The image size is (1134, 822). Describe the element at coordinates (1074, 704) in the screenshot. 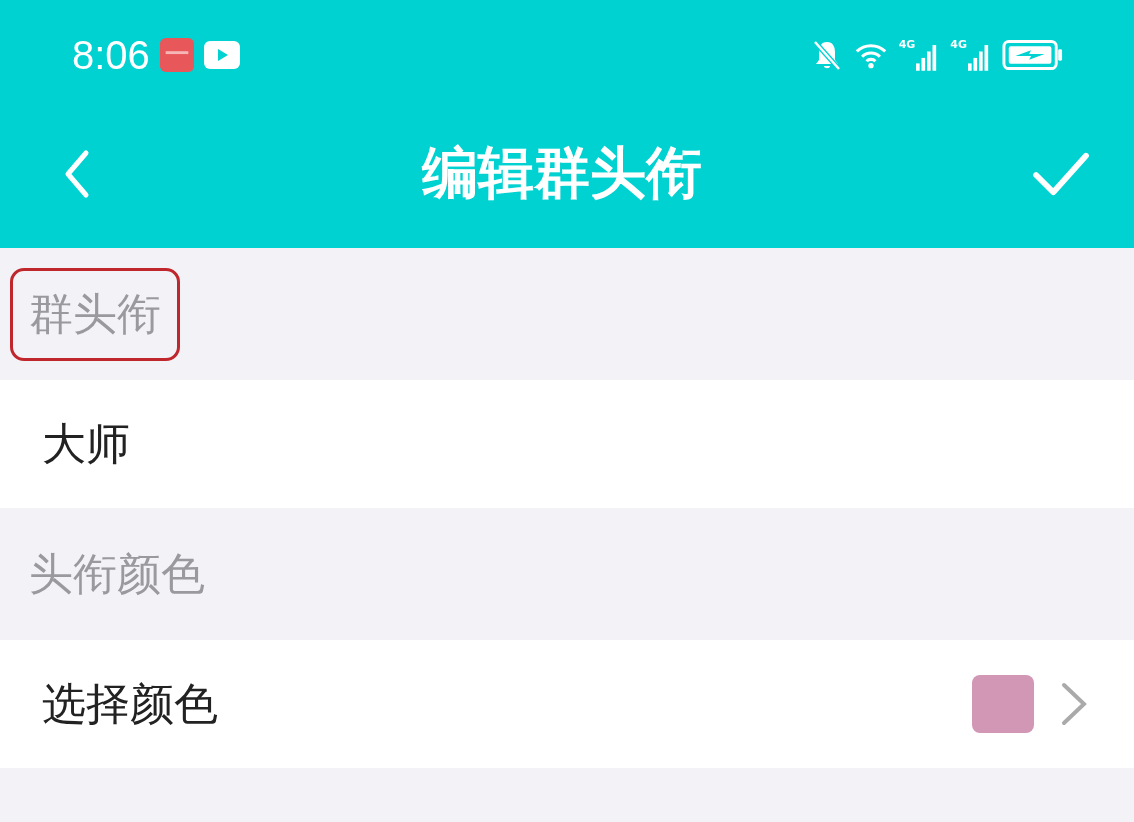

I see `chevron-right-icon` at that location.